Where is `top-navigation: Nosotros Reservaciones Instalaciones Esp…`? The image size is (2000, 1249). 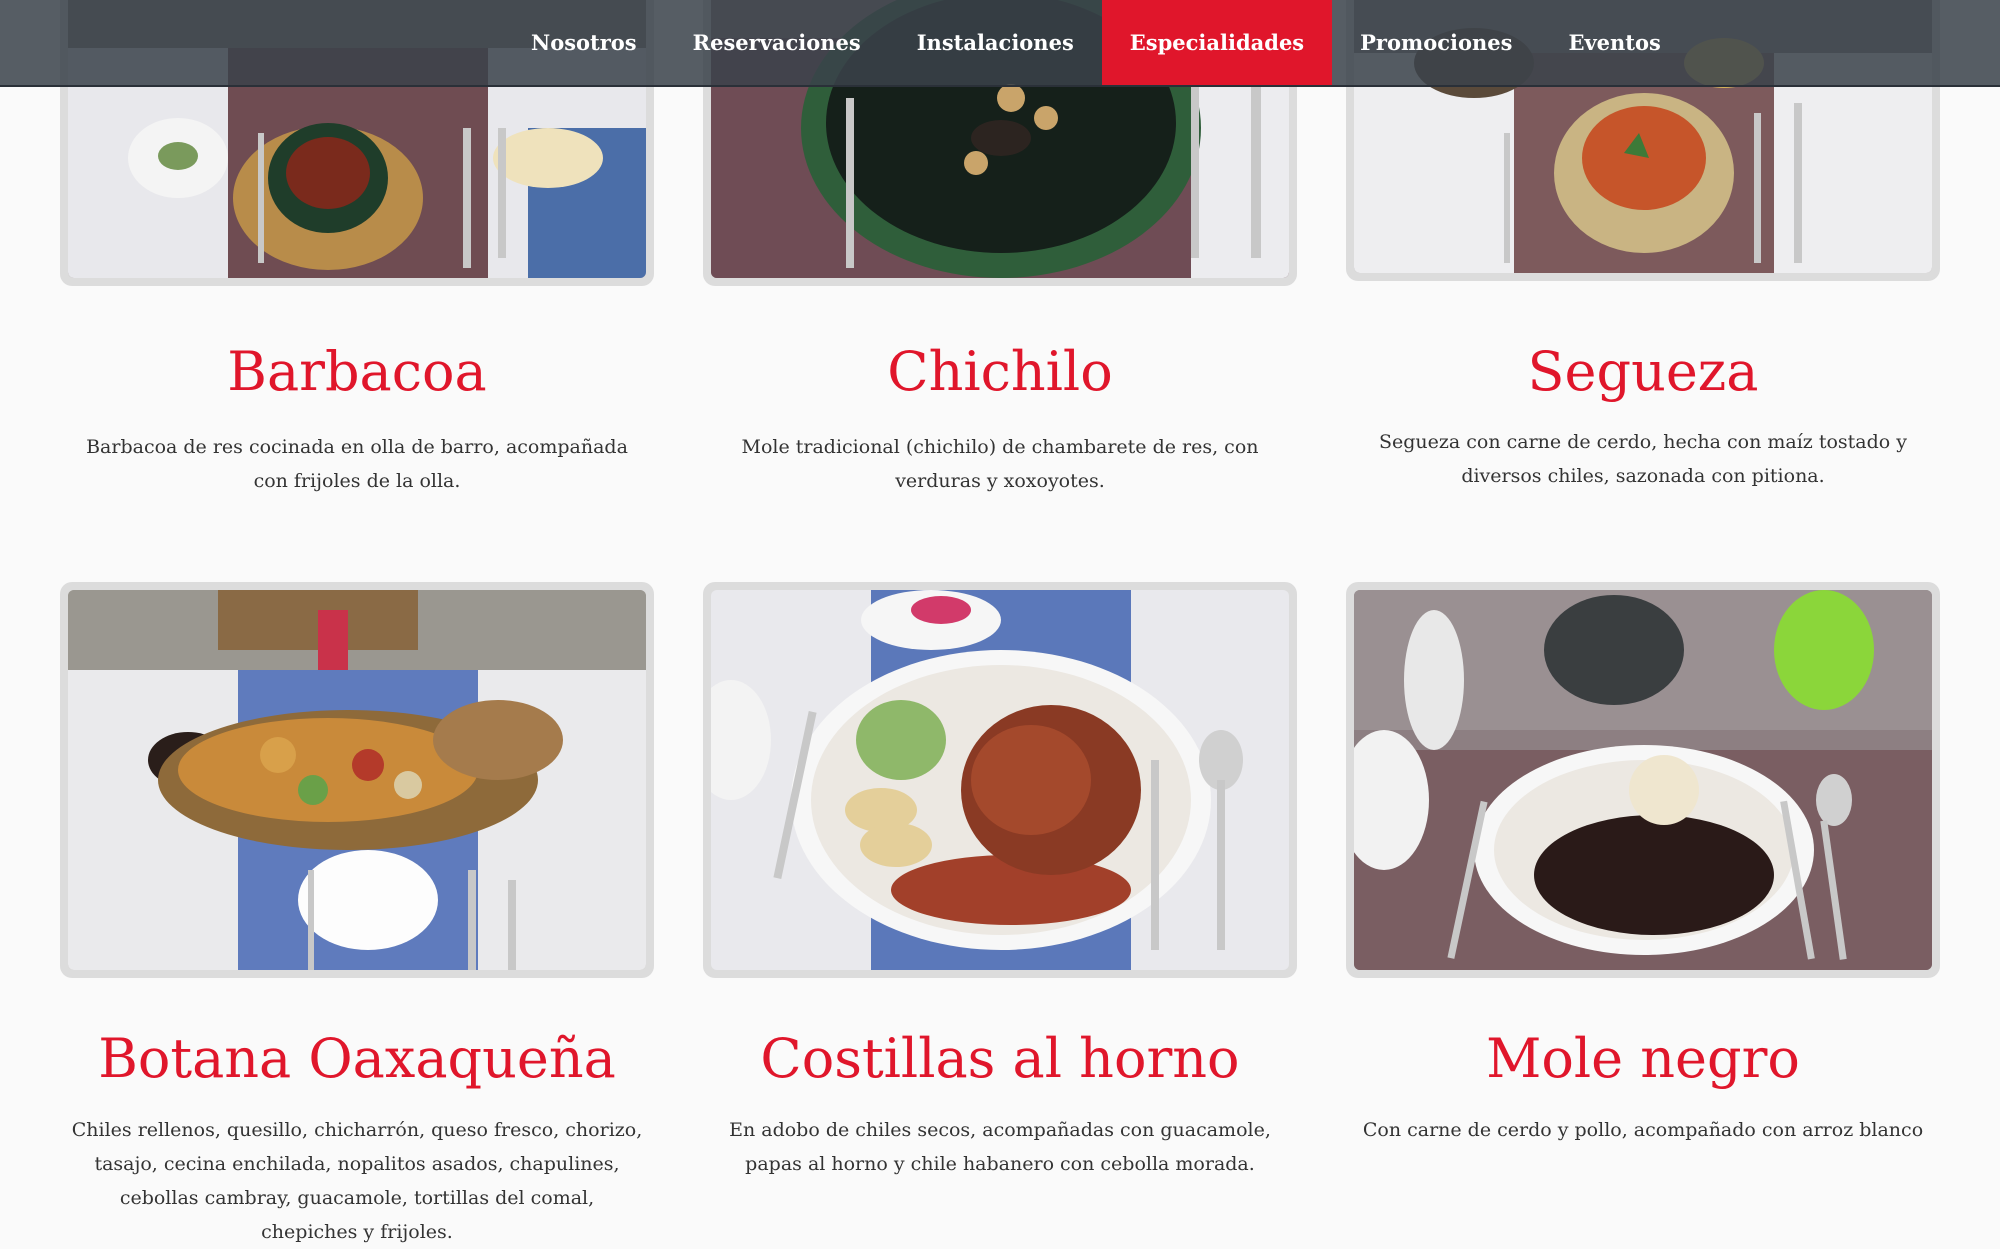 top-navigation: Nosotros Reservaciones Instalaciones Esp… is located at coordinates (1000, 43).